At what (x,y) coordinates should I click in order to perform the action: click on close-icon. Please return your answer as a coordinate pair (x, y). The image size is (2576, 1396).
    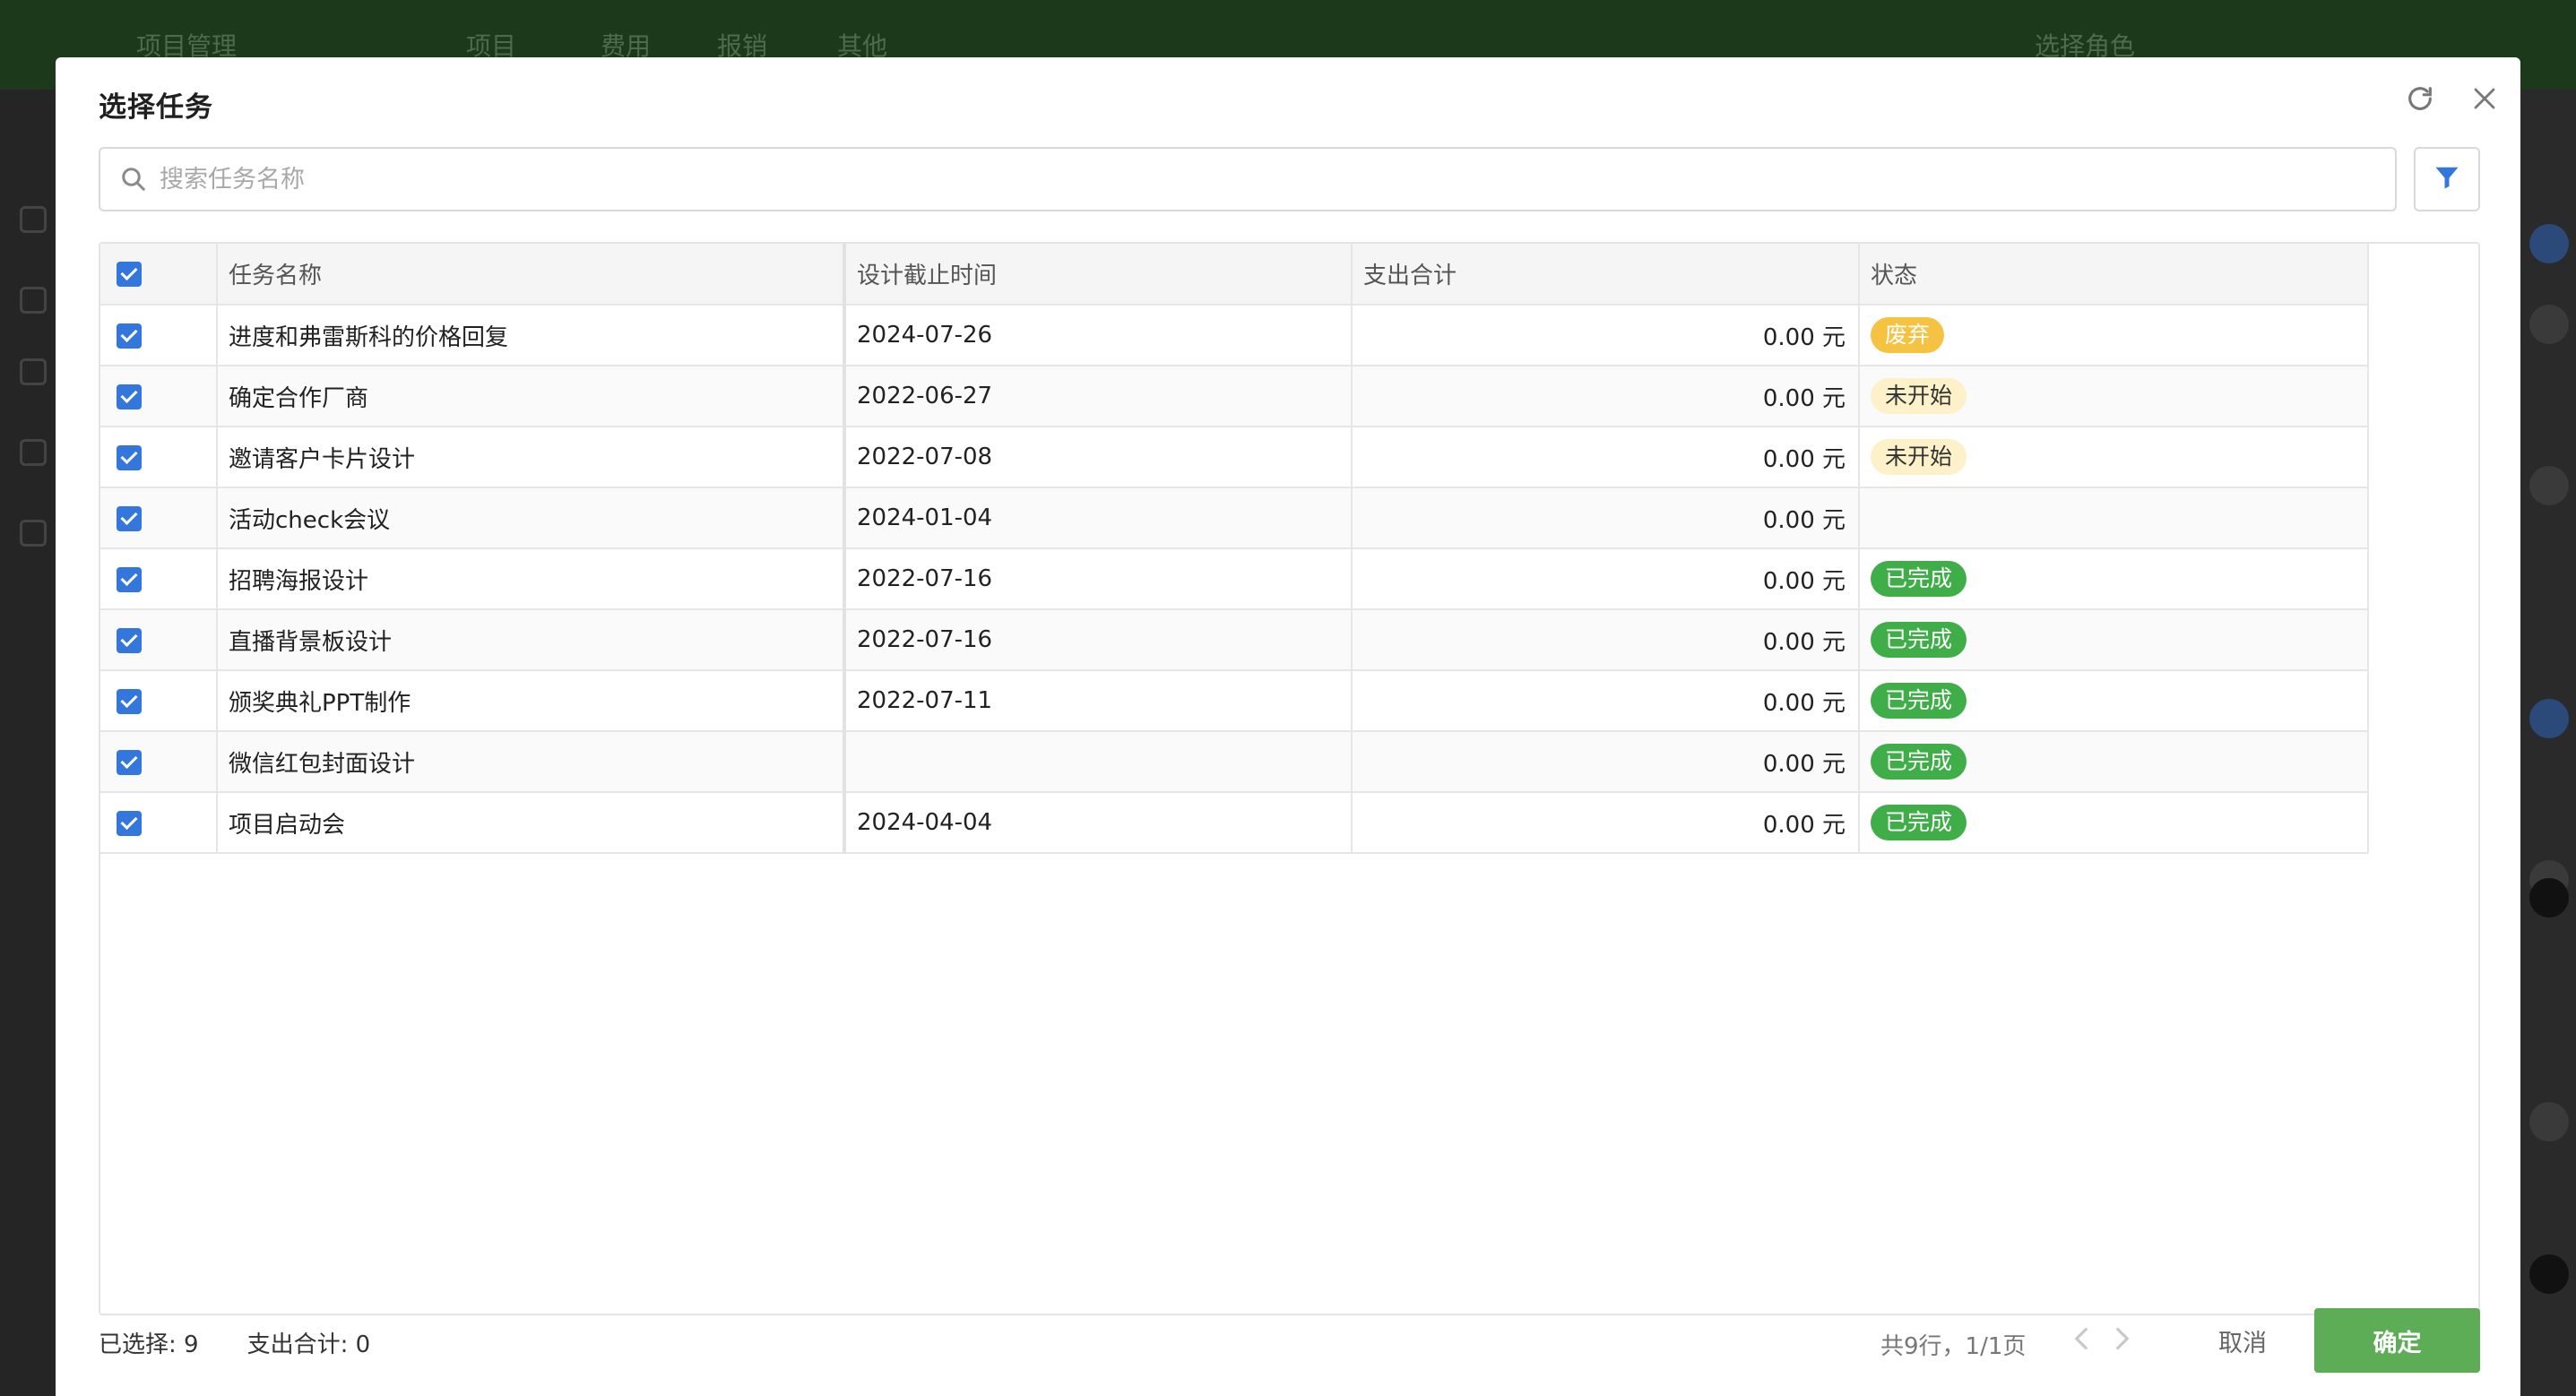
    Looking at the image, I should click on (2484, 101).